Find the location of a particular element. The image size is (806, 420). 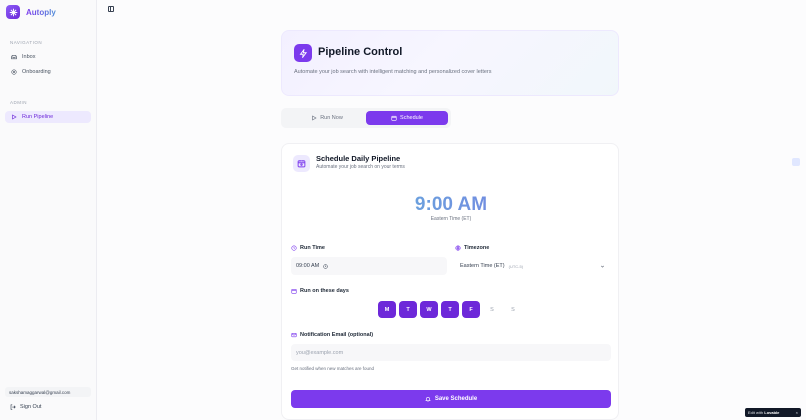

tab-label: Run Now is located at coordinates (331, 118).